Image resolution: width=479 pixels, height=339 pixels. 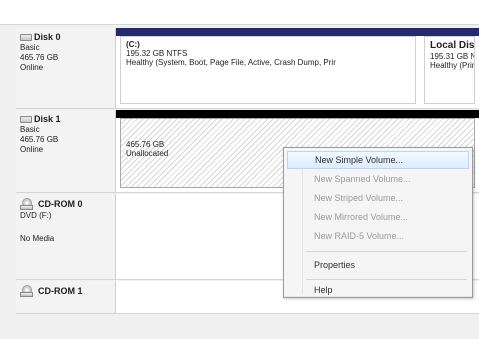 I want to click on cdrom-media: No Media, so click(x=37, y=238).